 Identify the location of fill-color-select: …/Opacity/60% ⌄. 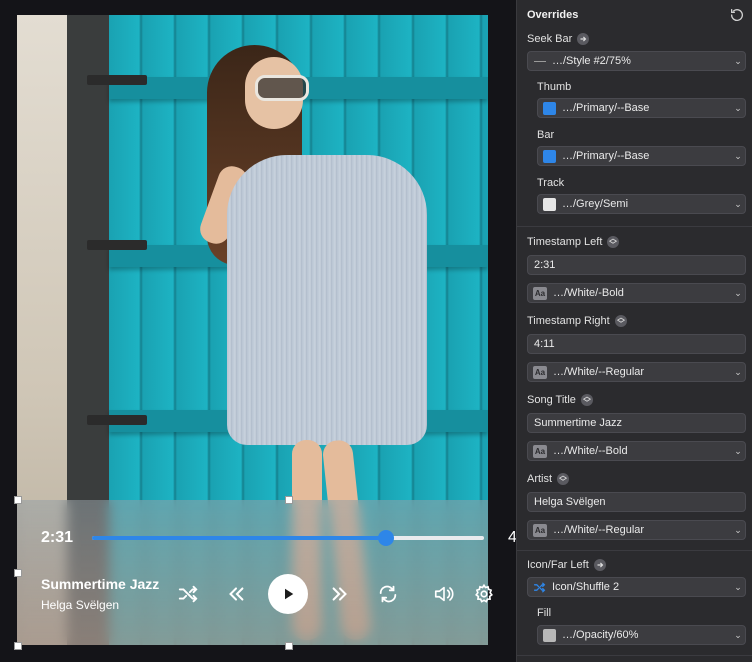
(641, 635).